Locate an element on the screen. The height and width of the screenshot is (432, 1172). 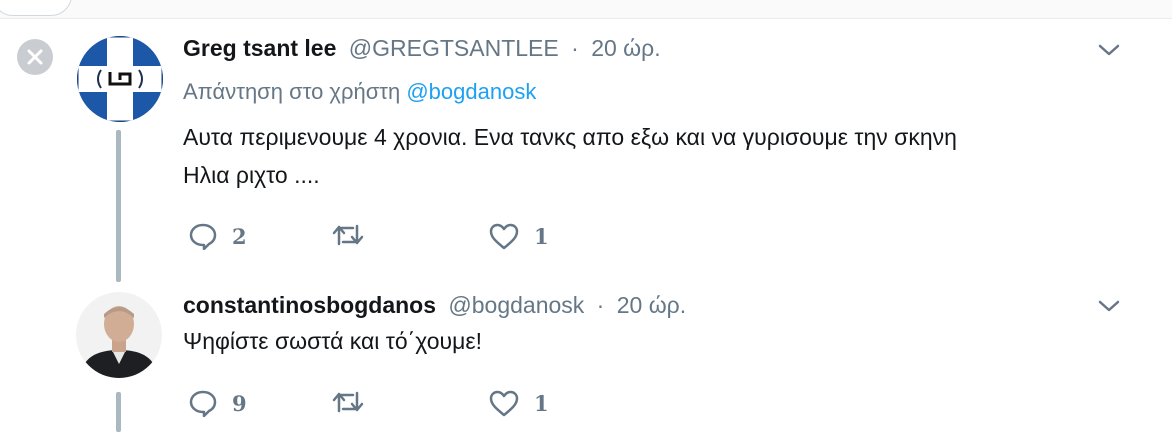
close-button is located at coordinates (35, 57).